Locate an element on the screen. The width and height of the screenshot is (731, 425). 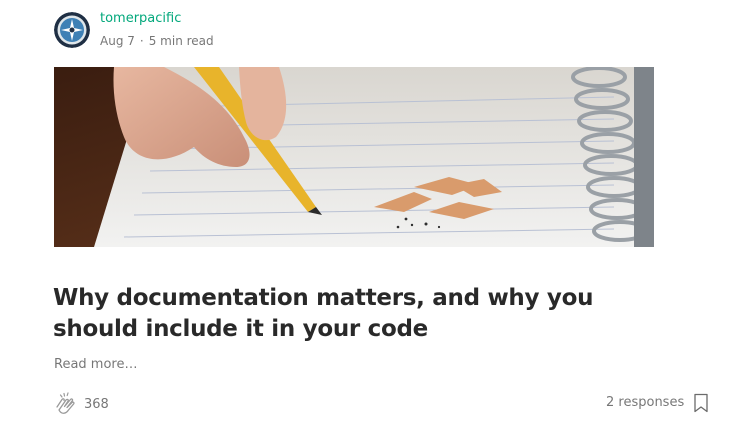
bookmark-button is located at coordinates (701, 403).